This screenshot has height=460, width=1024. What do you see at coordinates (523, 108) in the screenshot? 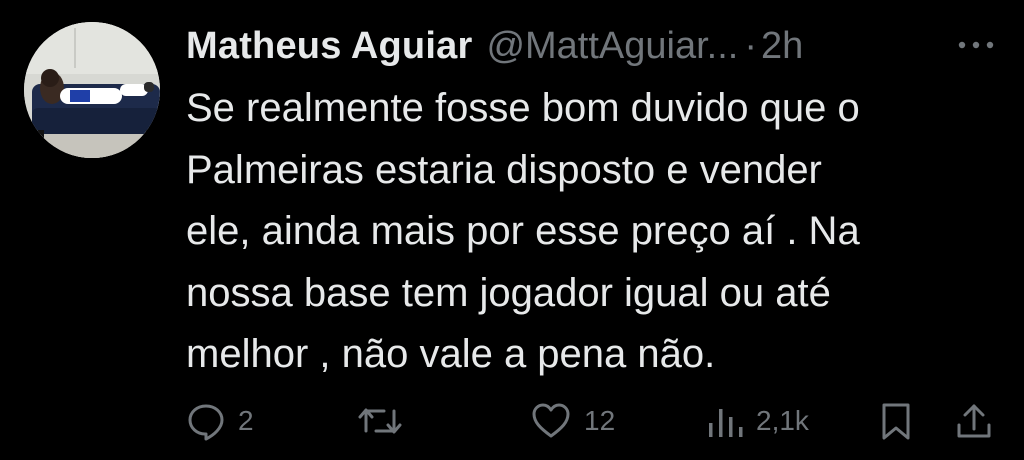
I see `tweet-text-line: Se realmente fosse bom duvido que o` at bounding box center [523, 108].